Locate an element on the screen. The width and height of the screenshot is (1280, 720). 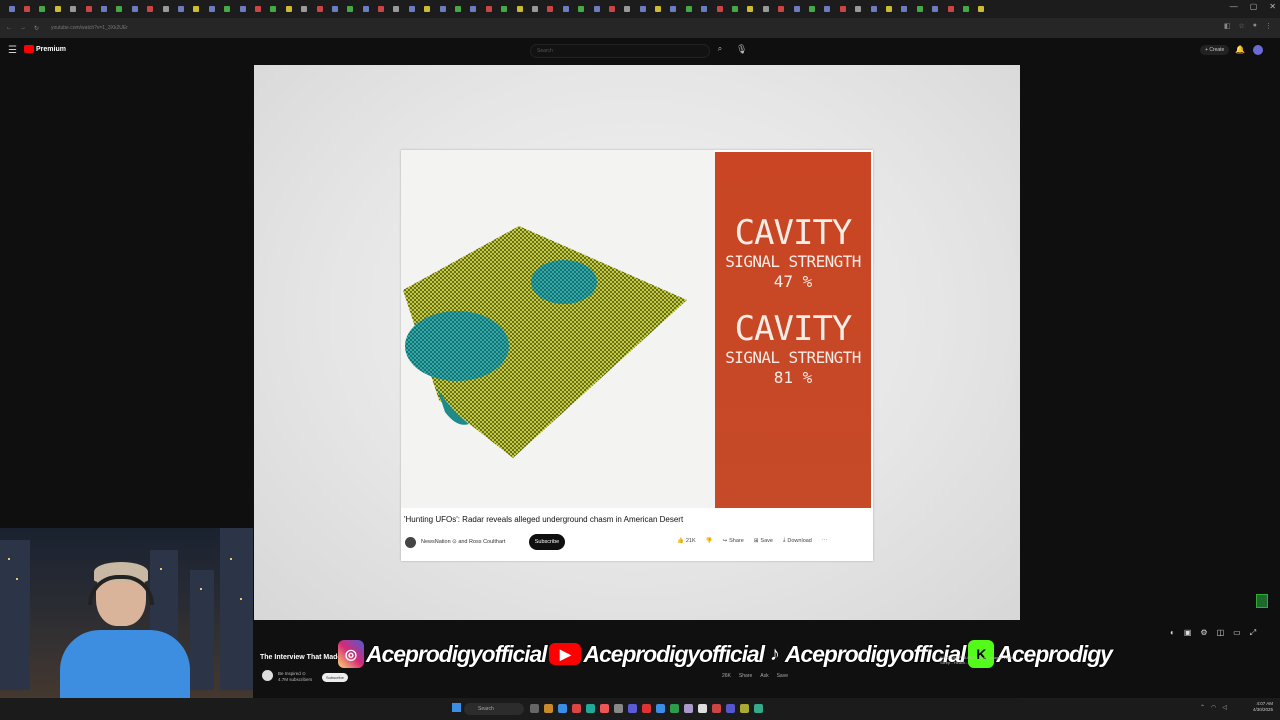
subtitles-icon: ▣ is located at coordinates (1188, 633).